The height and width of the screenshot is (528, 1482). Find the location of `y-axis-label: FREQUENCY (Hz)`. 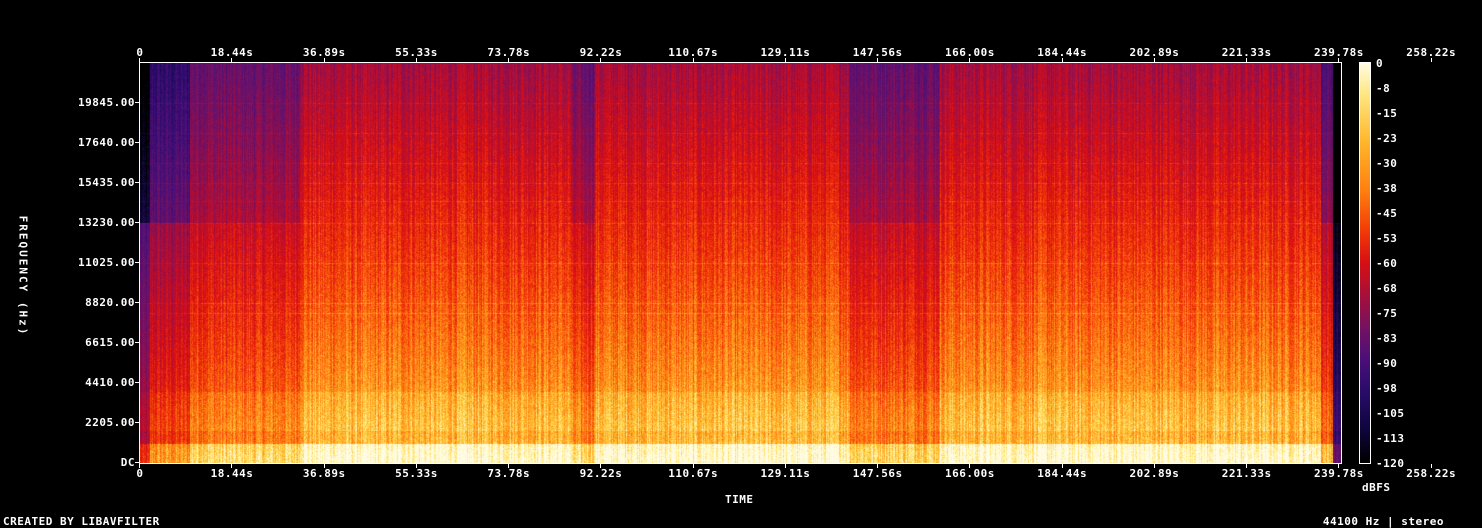

y-axis-label: FREQUENCY (Hz) is located at coordinates (23, 276).